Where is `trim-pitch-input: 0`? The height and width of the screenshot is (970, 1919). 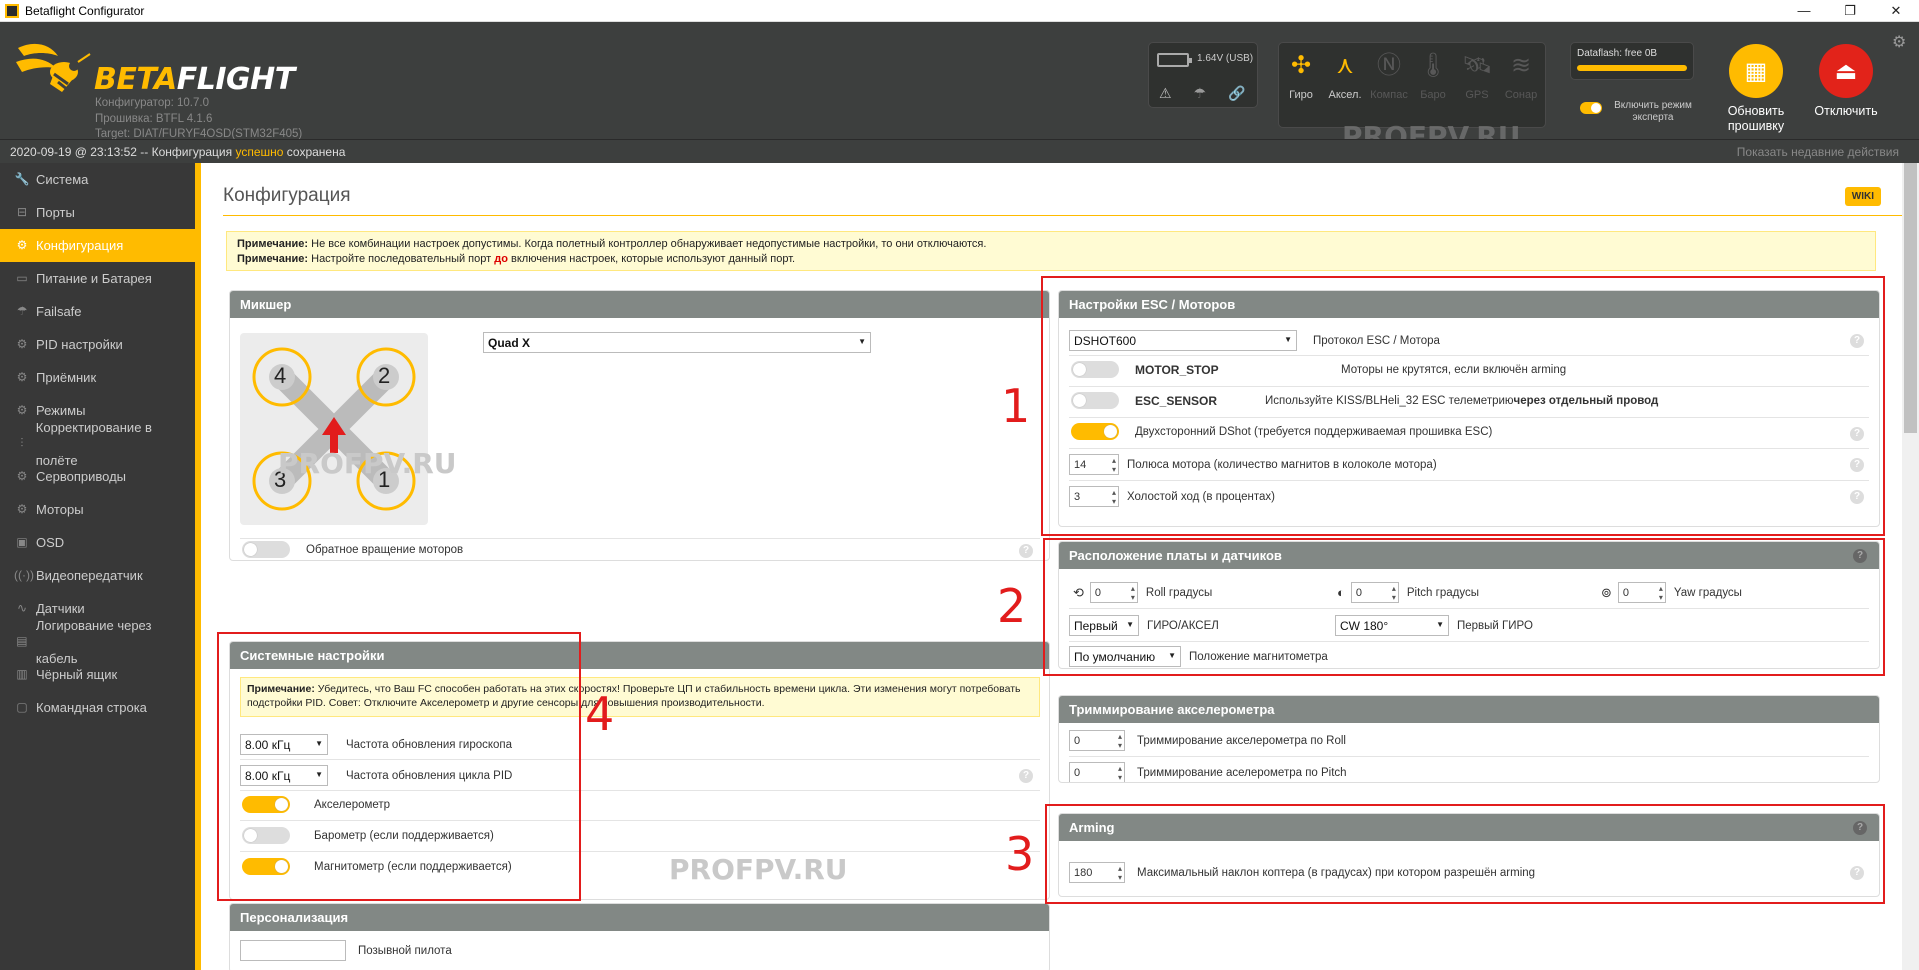
trim-pitch-input: 0 is located at coordinates (1097, 772).